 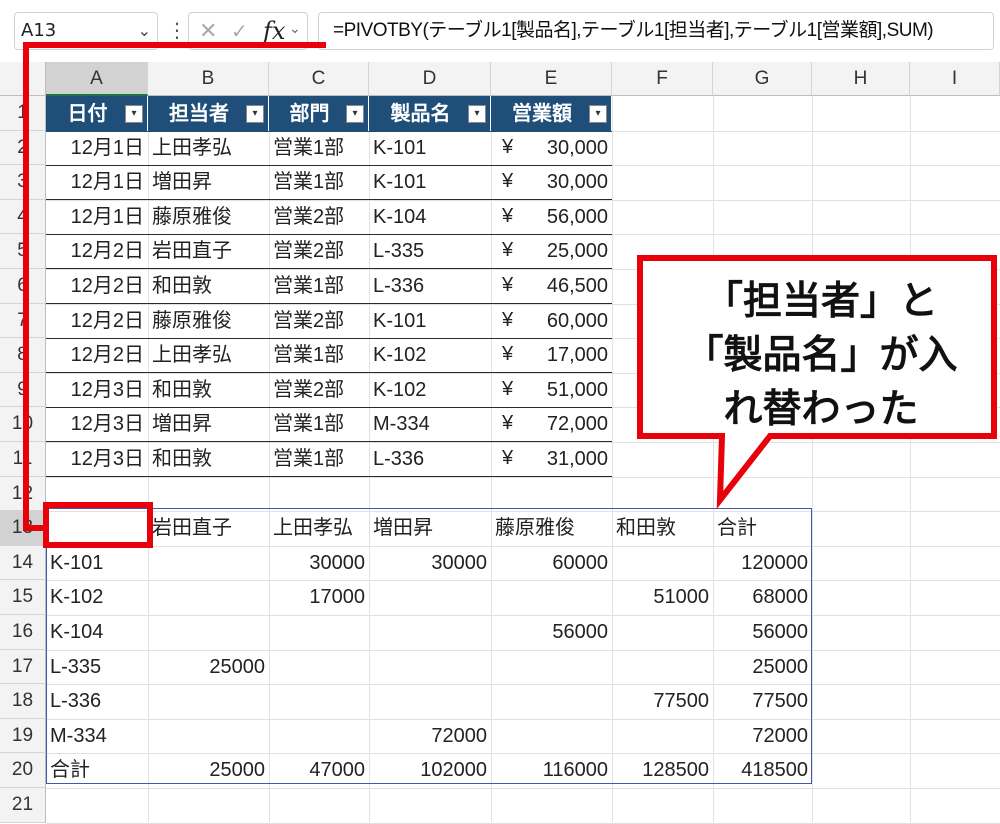 What do you see at coordinates (821, 409) in the screenshot?
I see `callout-line: れ替わった` at bounding box center [821, 409].